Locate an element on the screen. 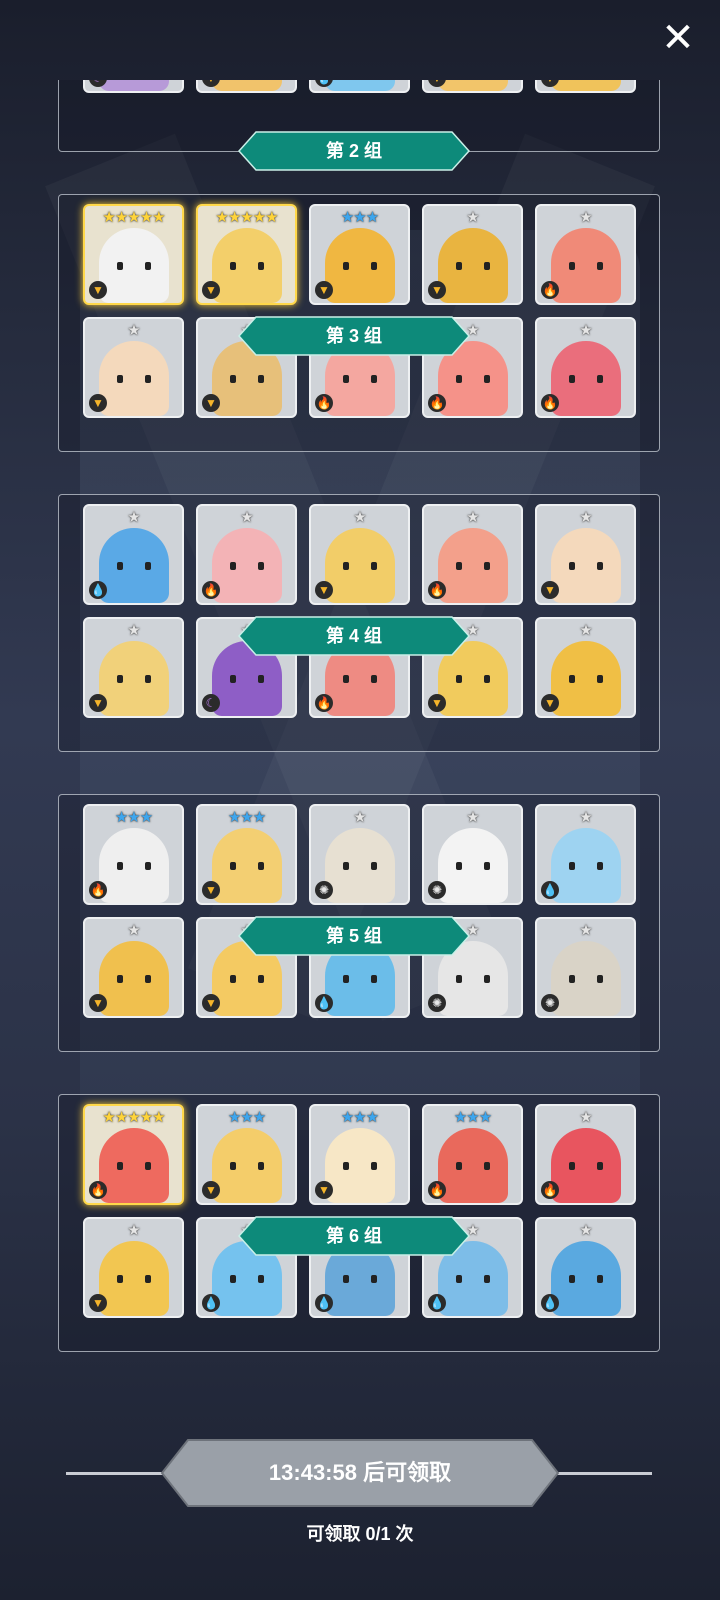 The width and height of the screenshot is (720, 1600). claim-button: 13:43:58 后可领取 is located at coordinates (360, 1473).